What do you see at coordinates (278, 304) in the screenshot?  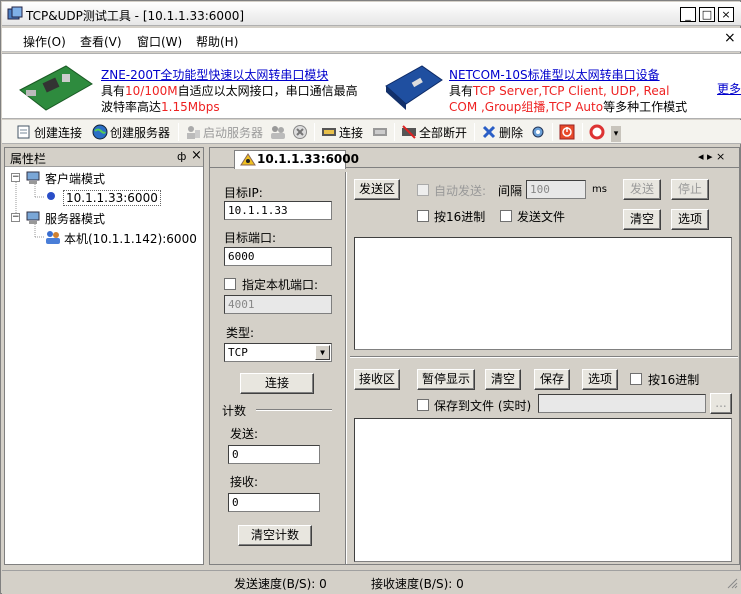 I see `local-port-input: 4001` at bounding box center [278, 304].